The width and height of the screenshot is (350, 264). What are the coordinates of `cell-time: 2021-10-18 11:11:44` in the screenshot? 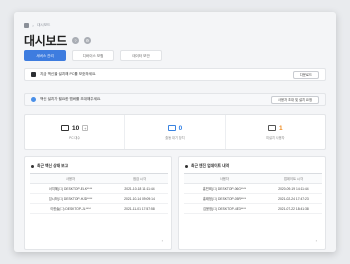 It's located at (139, 188).